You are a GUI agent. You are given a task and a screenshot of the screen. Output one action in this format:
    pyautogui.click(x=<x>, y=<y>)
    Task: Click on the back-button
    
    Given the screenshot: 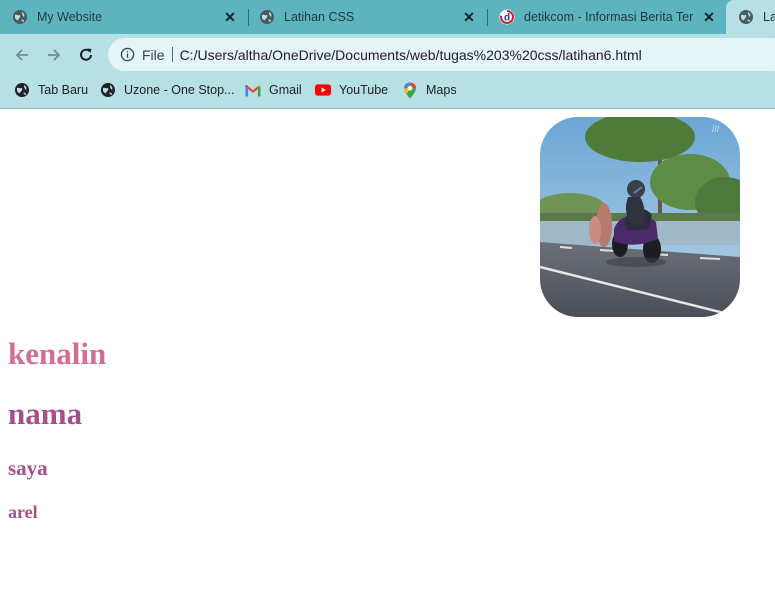 What is the action you would take?
    pyautogui.click(x=22, y=55)
    